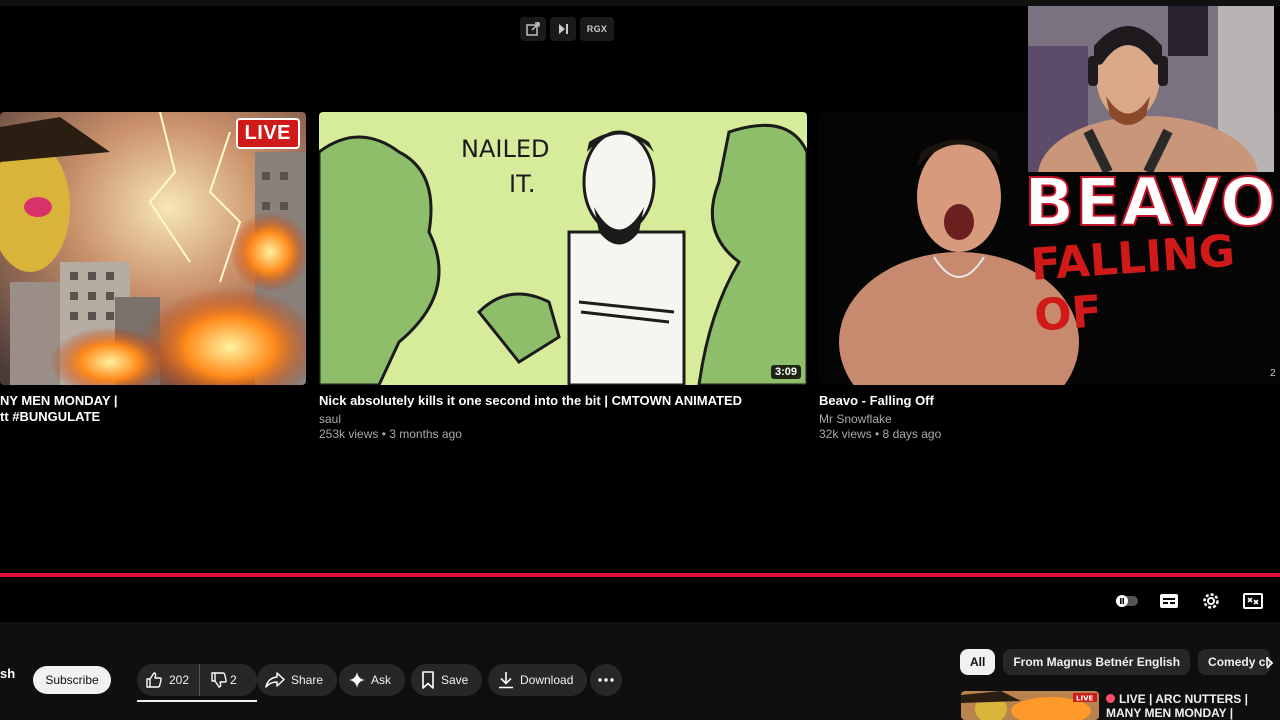 This screenshot has width=1280, height=720. What do you see at coordinates (59, 400) in the screenshot?
I see `video-title-line1: NY MEN MONDAY |` at bounding box center [59, 400].